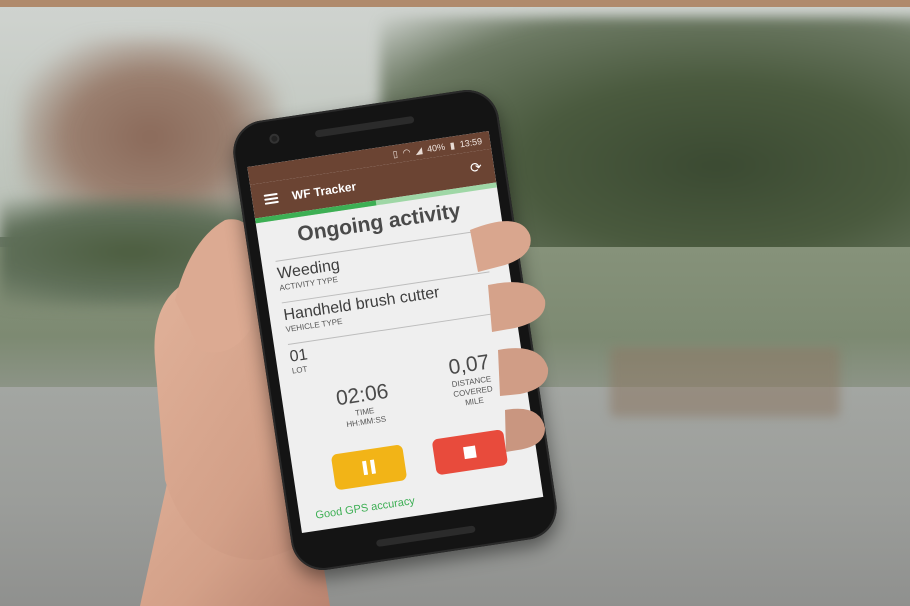 Image resolution: width=910 pixels, height=606 pixels. What do you see at coordinates (452, 145) in the screenshot?
I see `battery-icon: ▮` at bounding box center [452, 145].